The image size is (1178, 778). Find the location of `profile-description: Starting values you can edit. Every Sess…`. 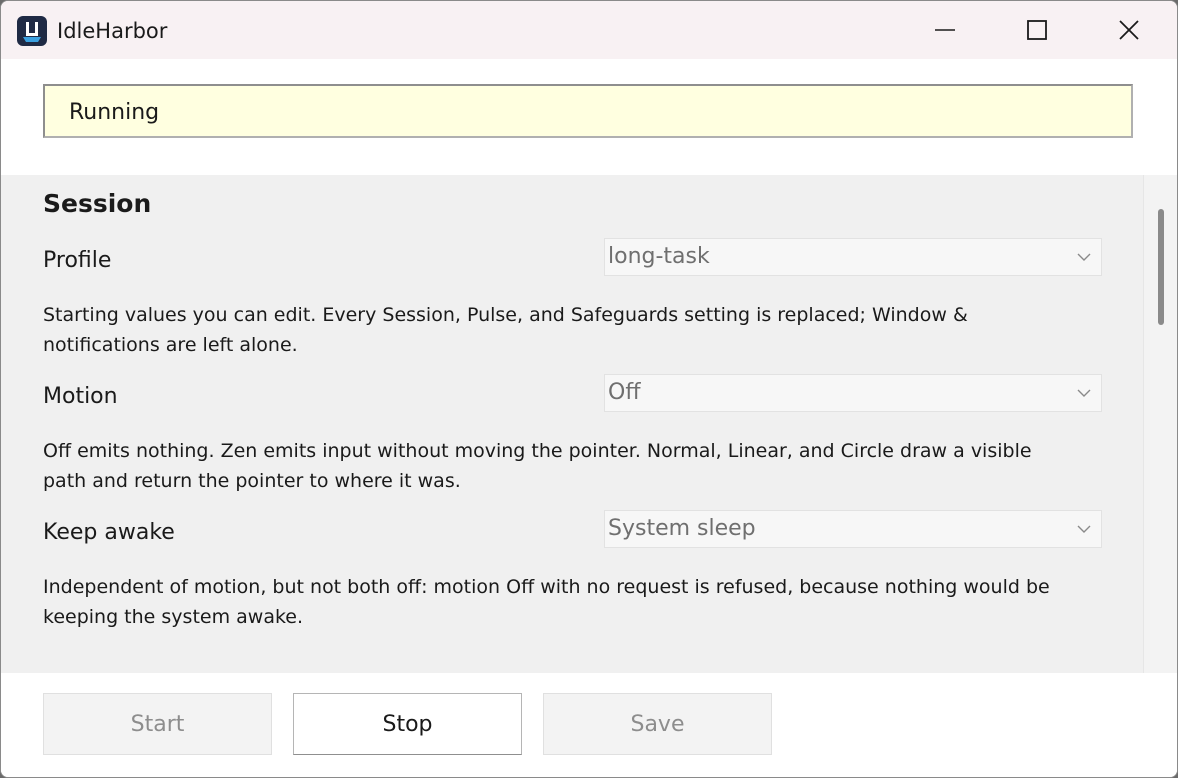

profile-description: Starting values you can edit. Every Sess… is located at coordinates (505, 330).